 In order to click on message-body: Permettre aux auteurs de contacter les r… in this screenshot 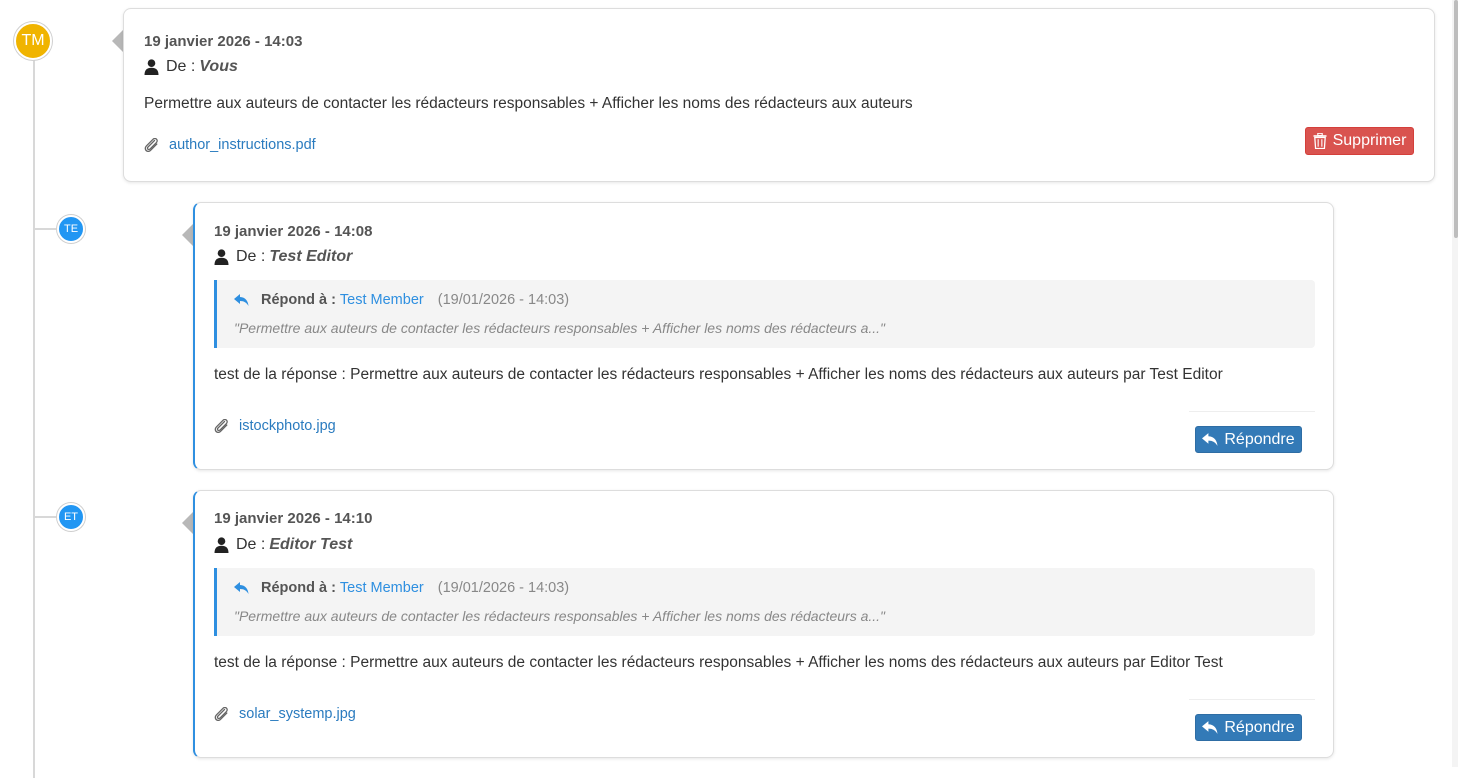, I will do `click(528, 103)`.